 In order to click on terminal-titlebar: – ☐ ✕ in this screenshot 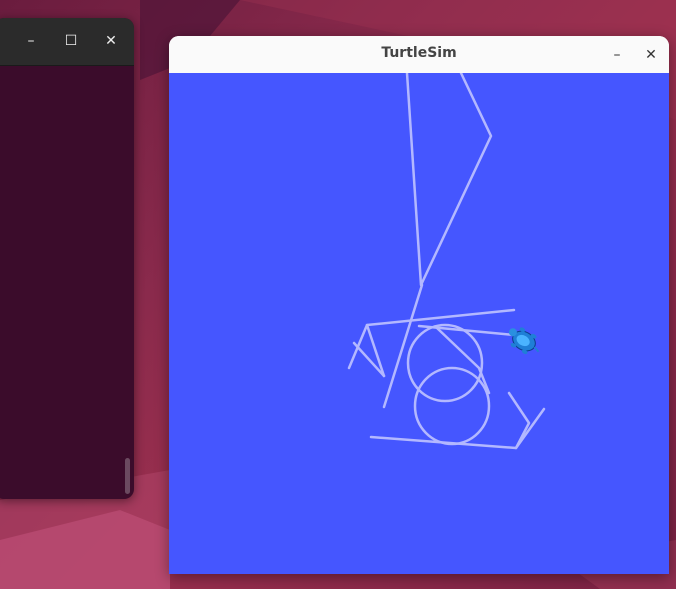, I will do `click(67, 42)`.